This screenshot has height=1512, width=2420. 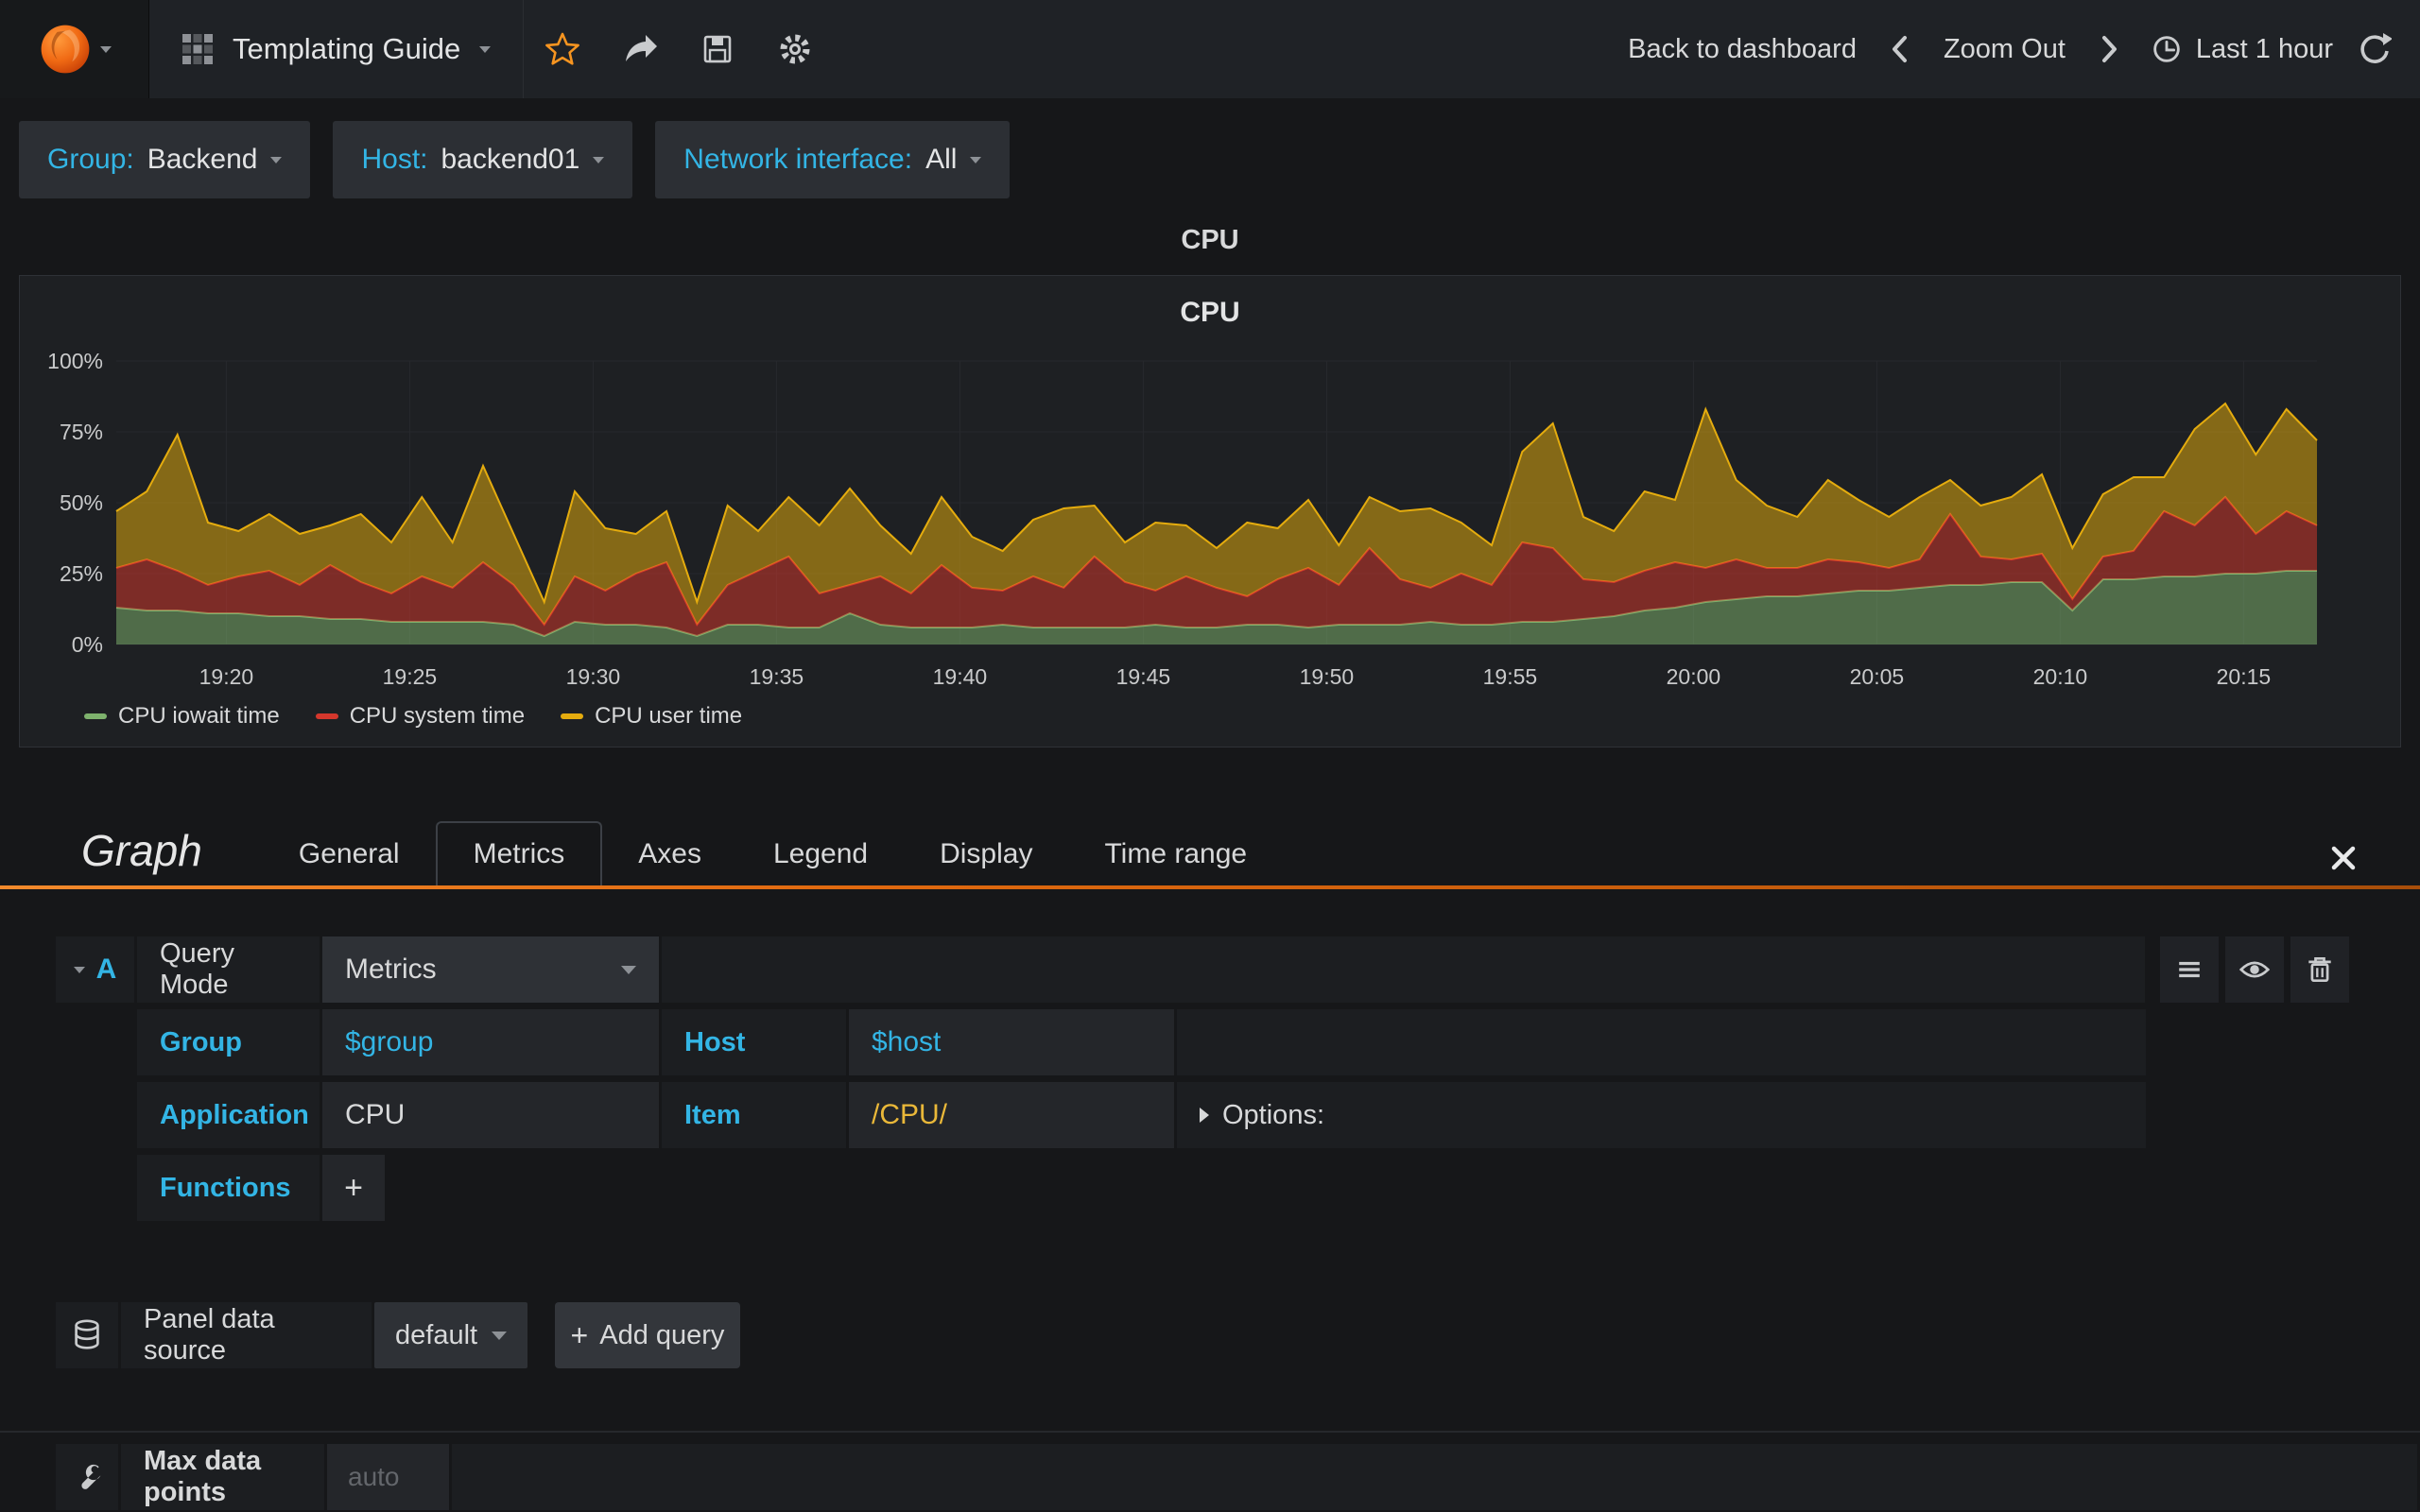 I want to click on tab-metrics: Metrics, so click(x=519, y=853).